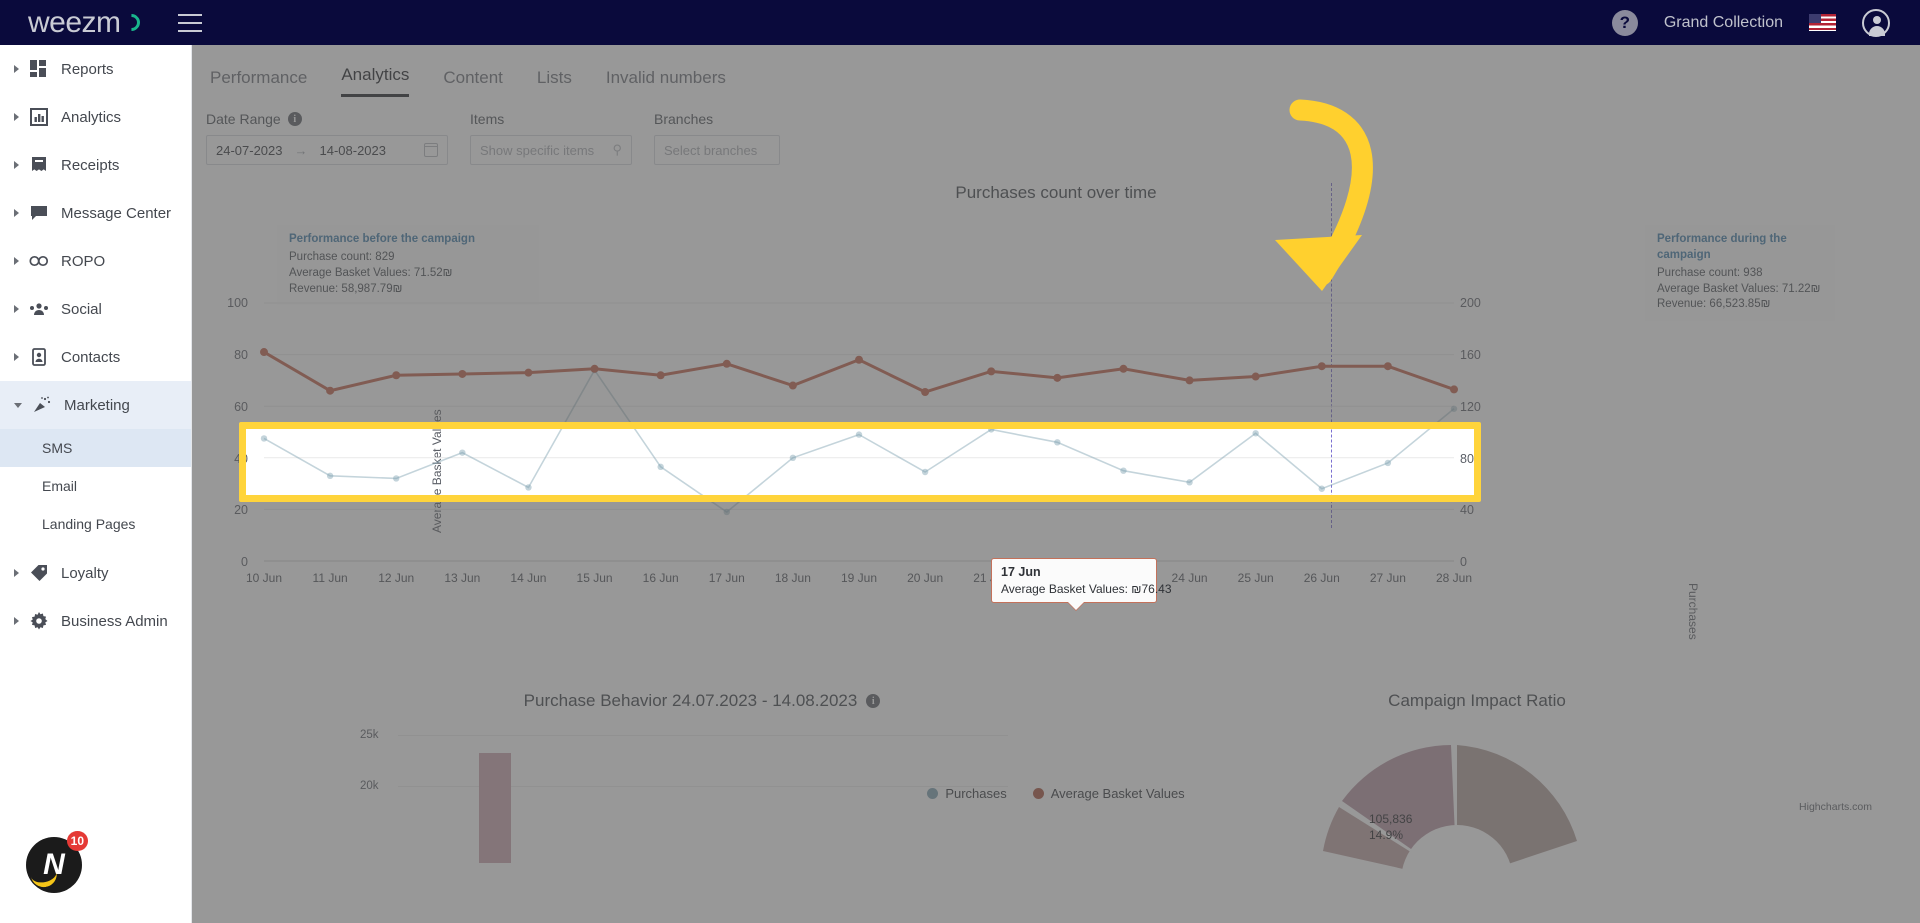 The width and height of the screenshot is (1920, 923). I want to click on branches-label: Branches, so click(684, 119).